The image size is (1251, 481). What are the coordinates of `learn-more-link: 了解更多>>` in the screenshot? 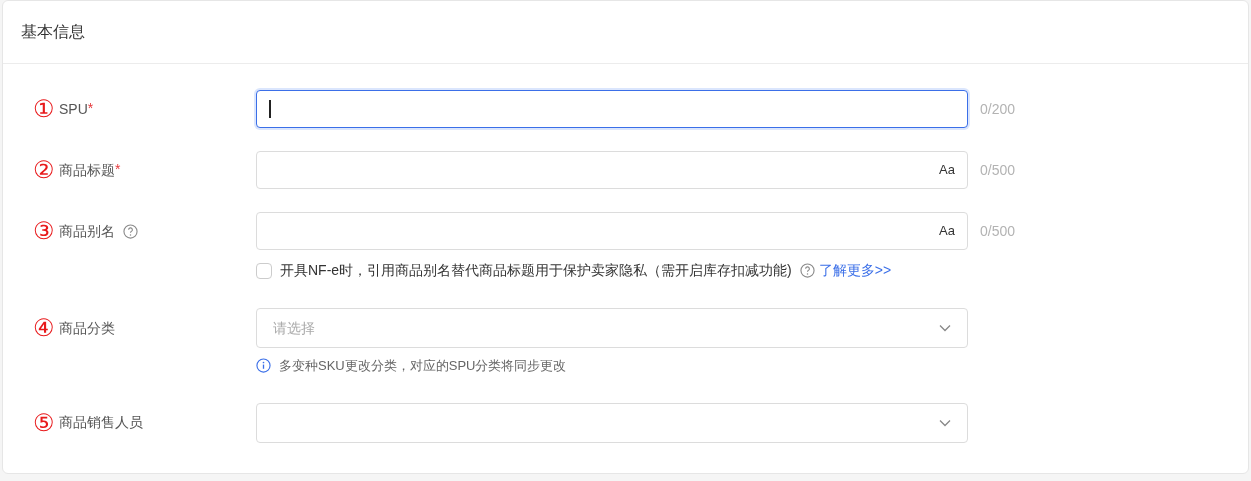 It's located at (855, 270).